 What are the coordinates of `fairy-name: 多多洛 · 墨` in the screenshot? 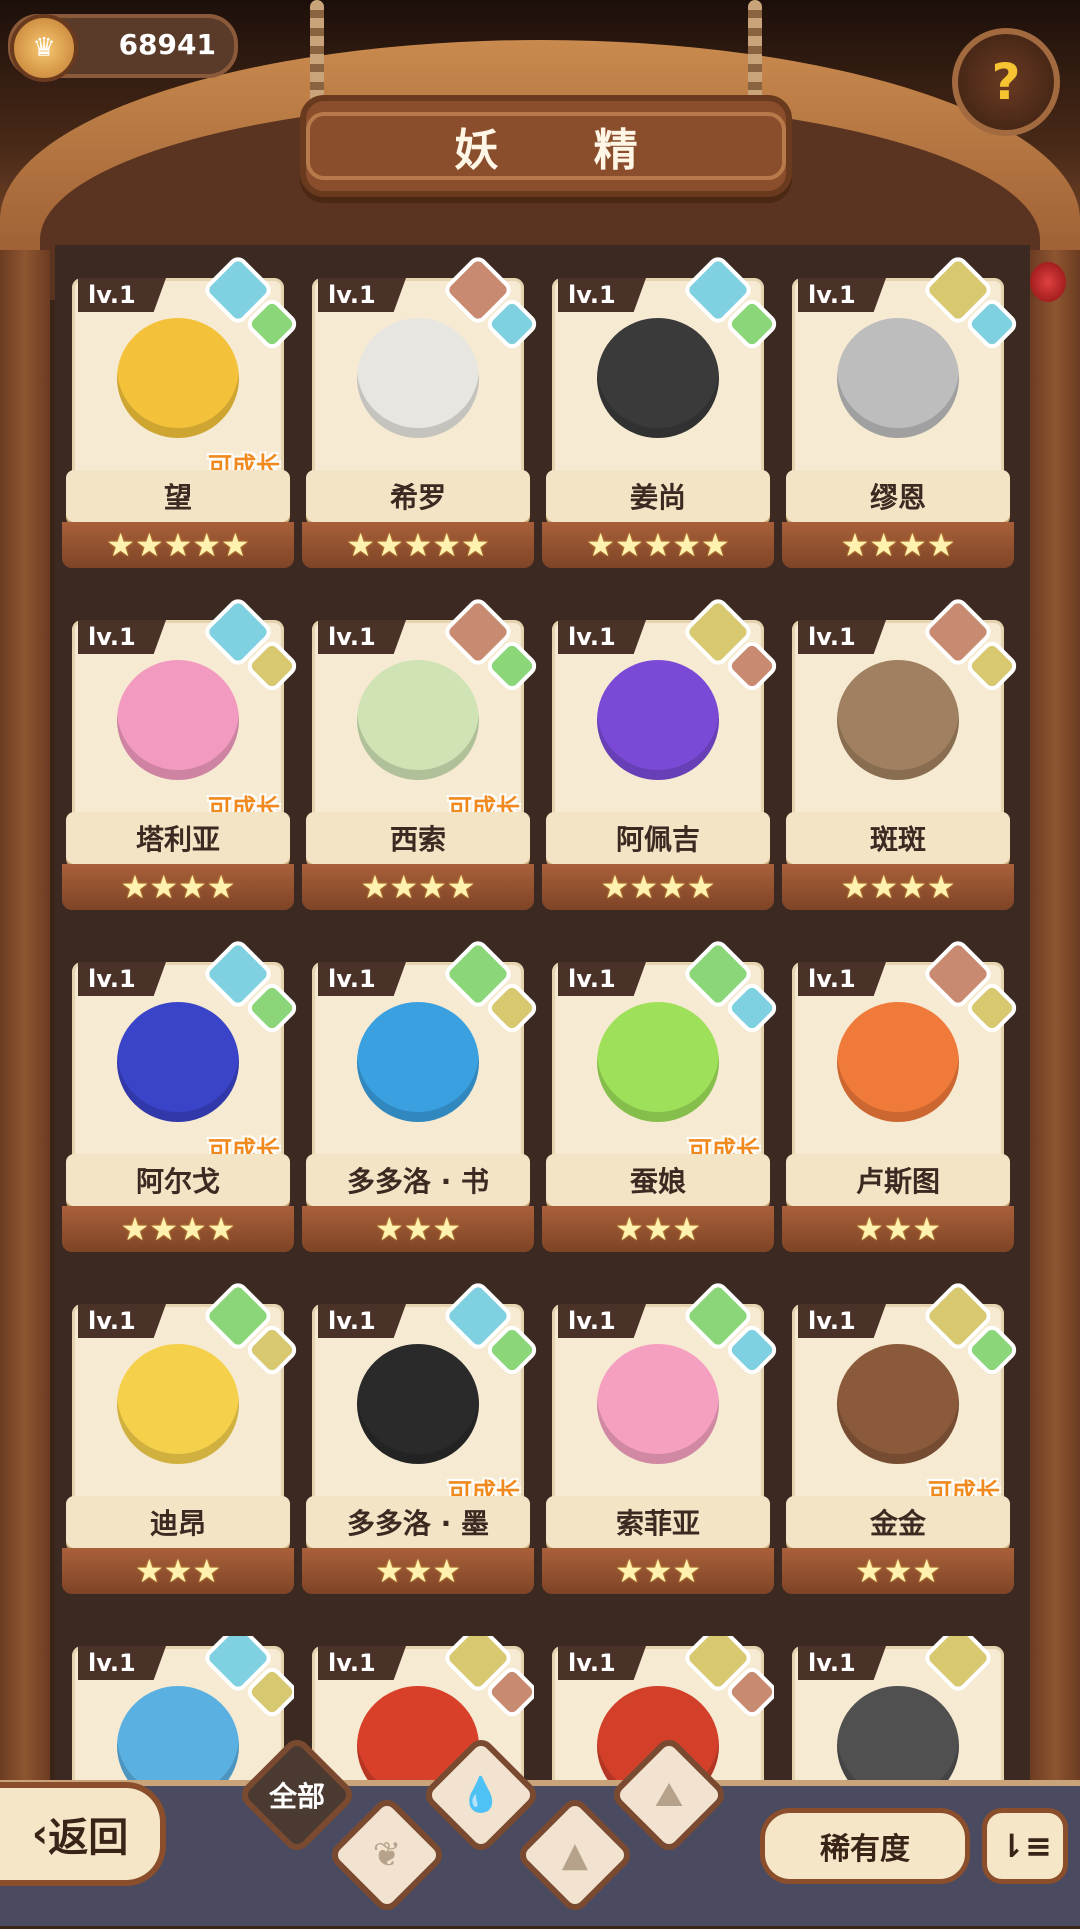 It's located at (418, 1522).